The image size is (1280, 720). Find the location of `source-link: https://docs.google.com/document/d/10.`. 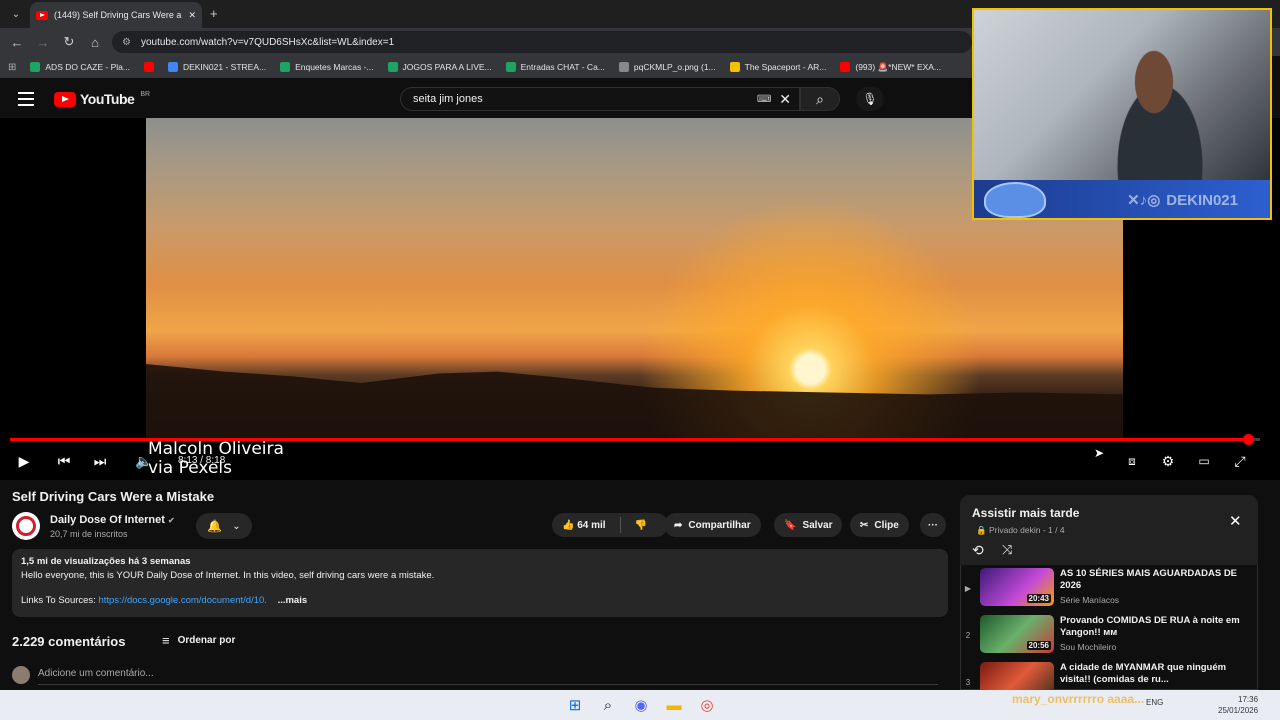

source-link: https://docs.google.com/document/d/10. is located at coordinates (182, 600).